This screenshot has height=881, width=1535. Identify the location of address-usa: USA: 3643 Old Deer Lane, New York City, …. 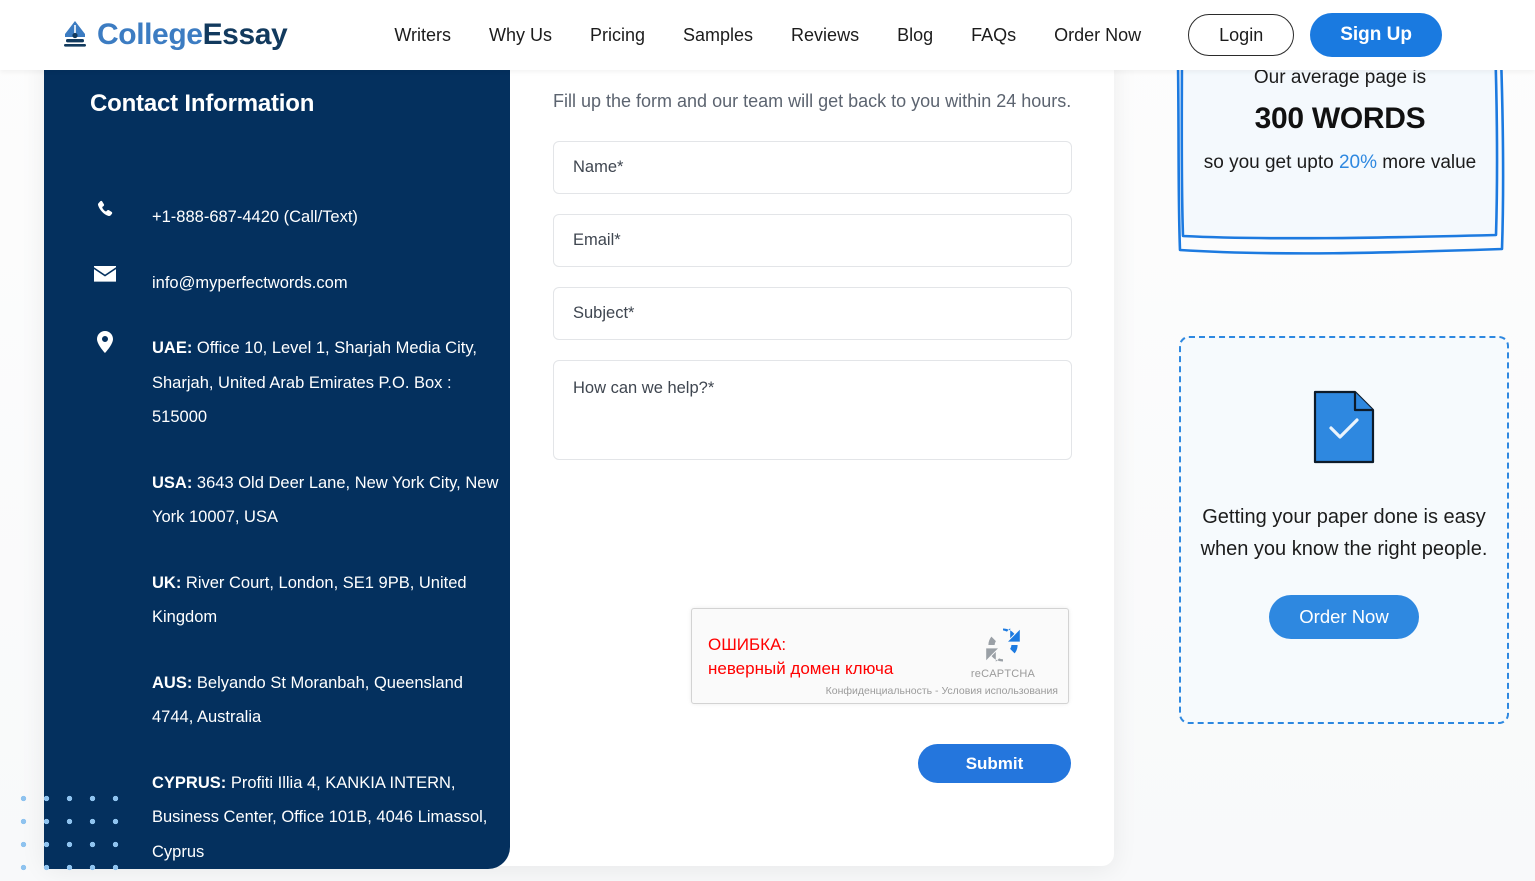
(326, 500).